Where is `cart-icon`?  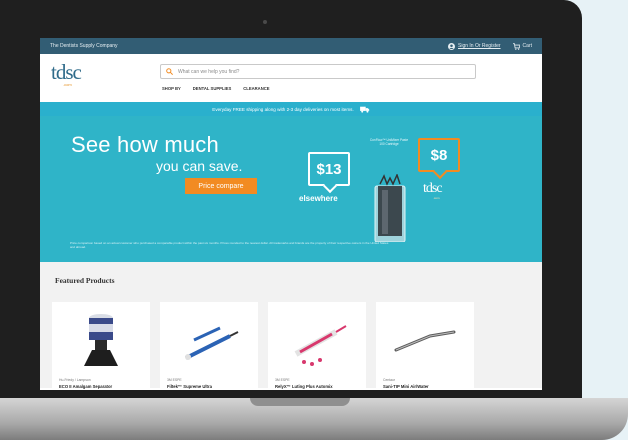 cart-icon is located at coordinates (516, 46).